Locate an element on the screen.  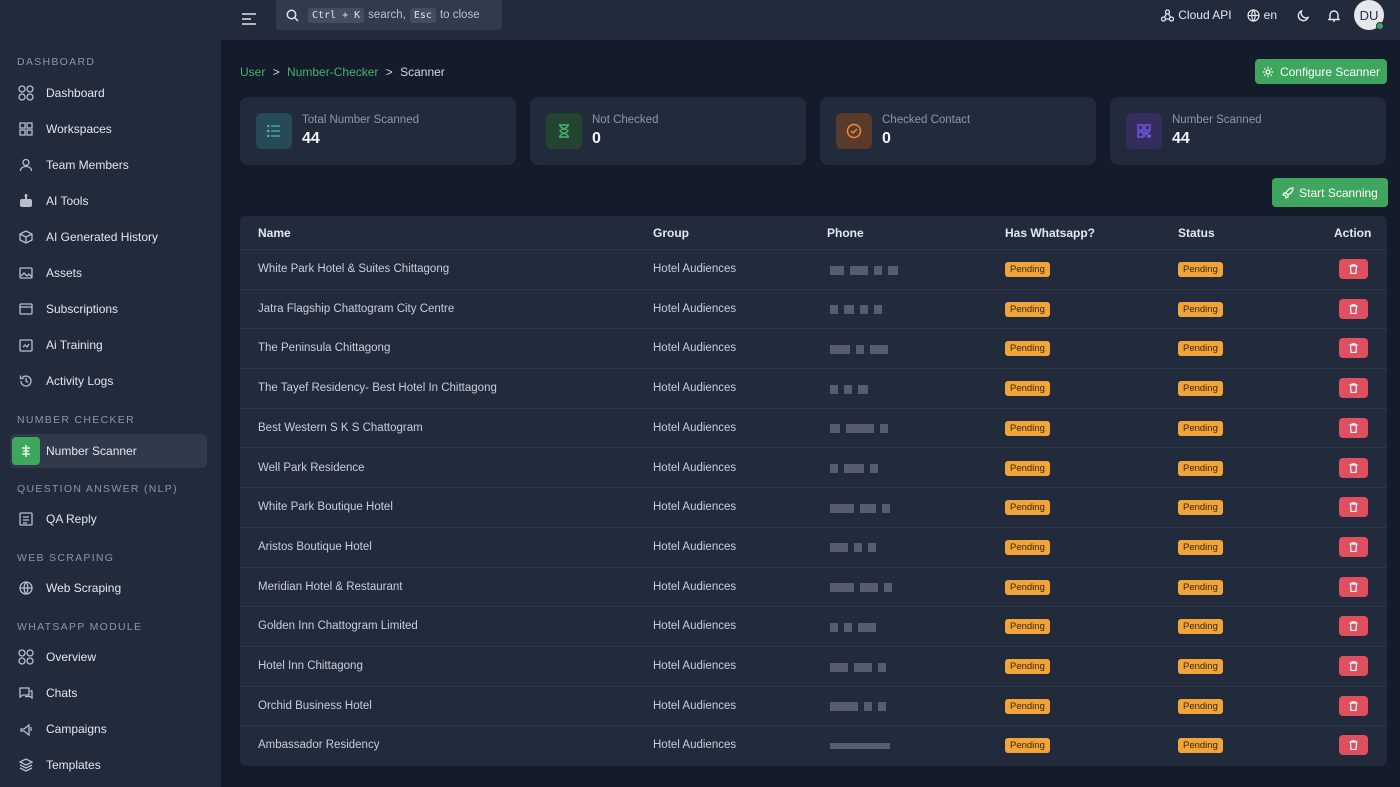
sidebar-item-ai-generated-history: AI Generated History is located at coordinates (108, 237).